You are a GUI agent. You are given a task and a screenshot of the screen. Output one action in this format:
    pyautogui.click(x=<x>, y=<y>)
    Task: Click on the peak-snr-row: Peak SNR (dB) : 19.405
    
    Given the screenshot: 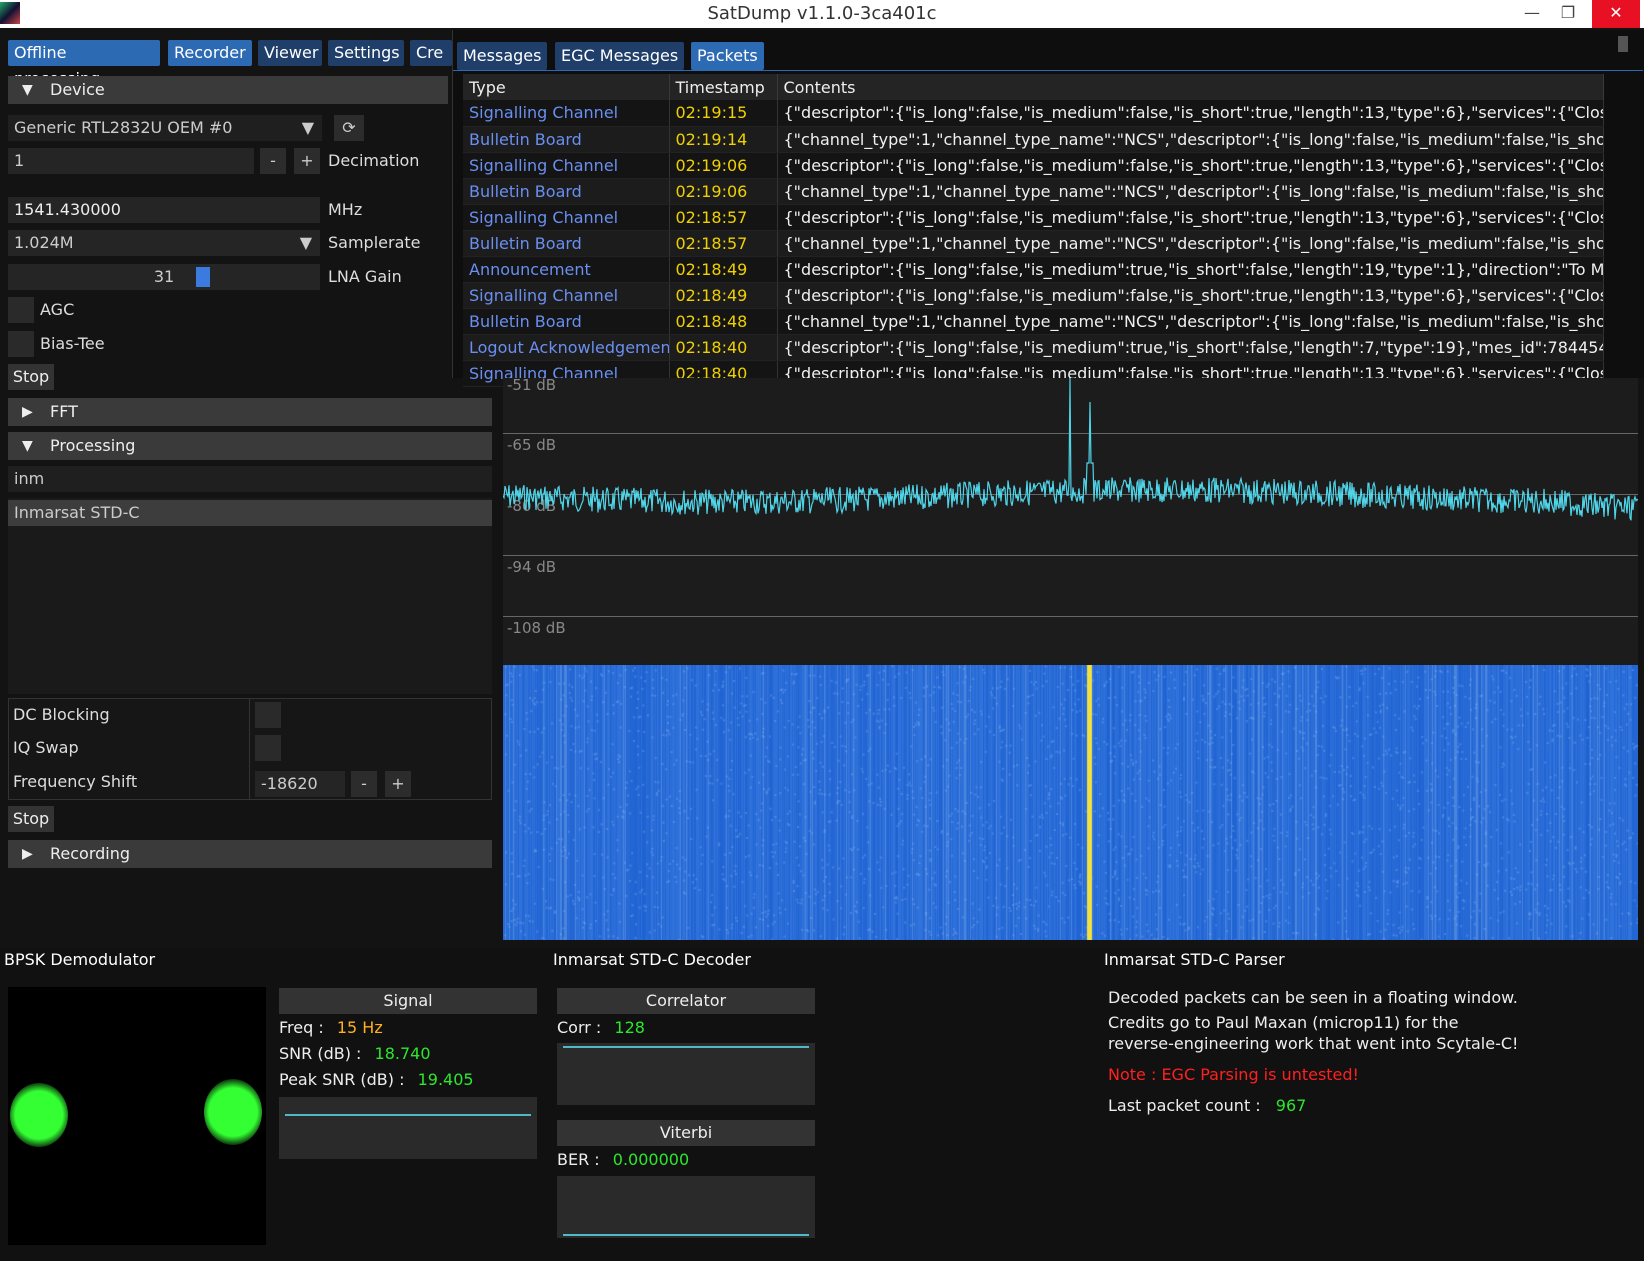 What is the action you would take?
    pyautogui.click(x=376, y=1080)
    